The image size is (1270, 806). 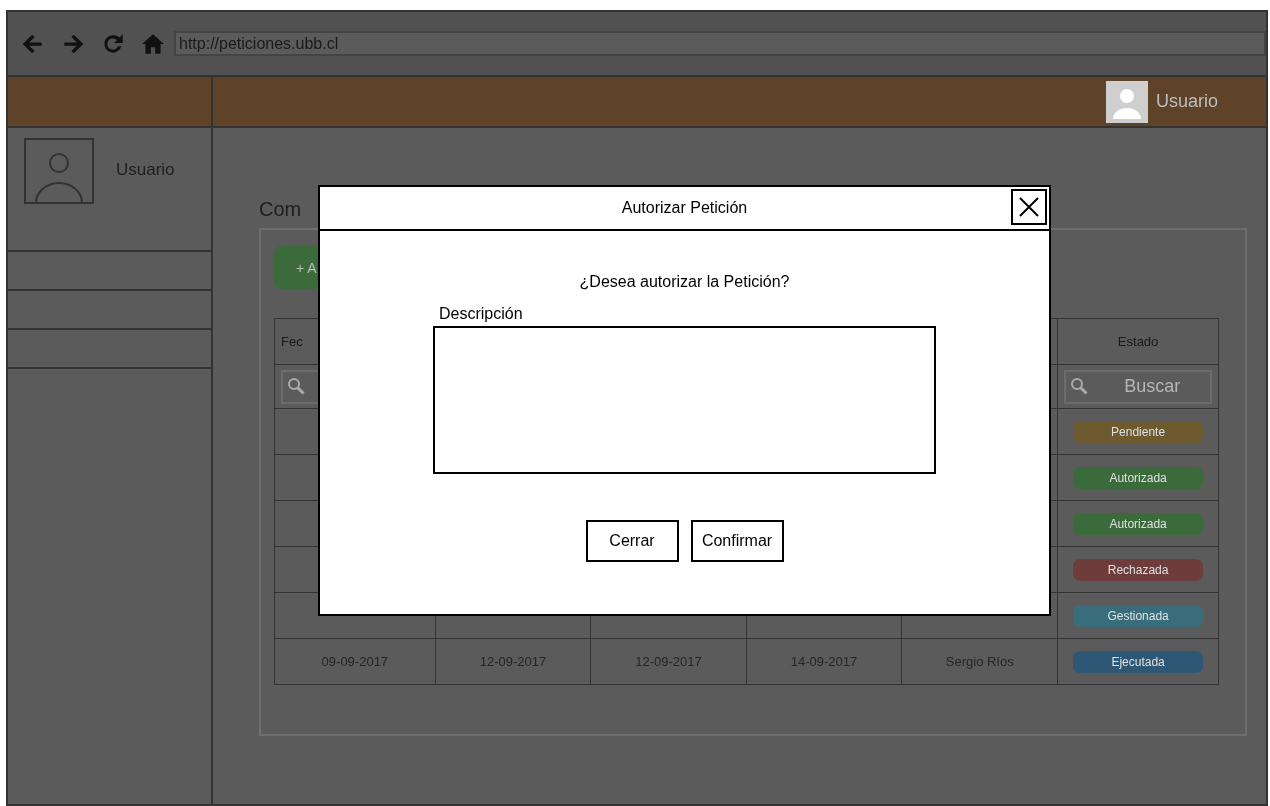 What do you see at coordinates (292, 341) in the screenshot?
I see `column-header: Fec` at bounding box center [292, 341].